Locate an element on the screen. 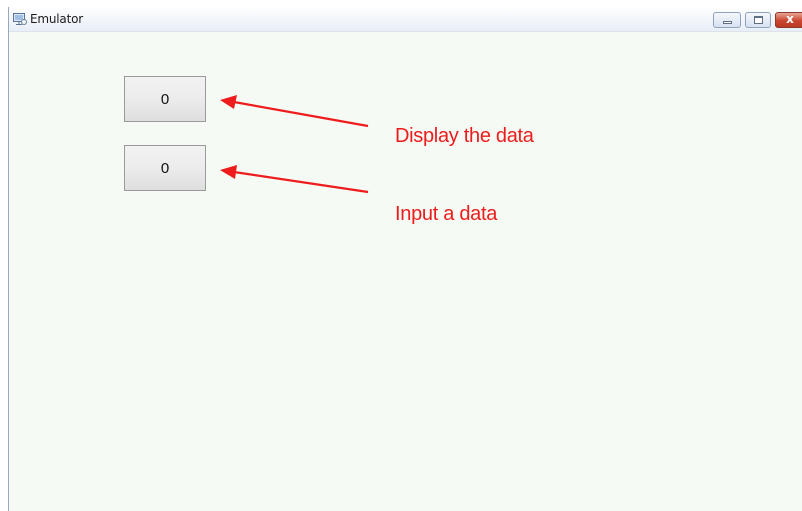  input-annotation-arrow is located at coordinates (294, 179).